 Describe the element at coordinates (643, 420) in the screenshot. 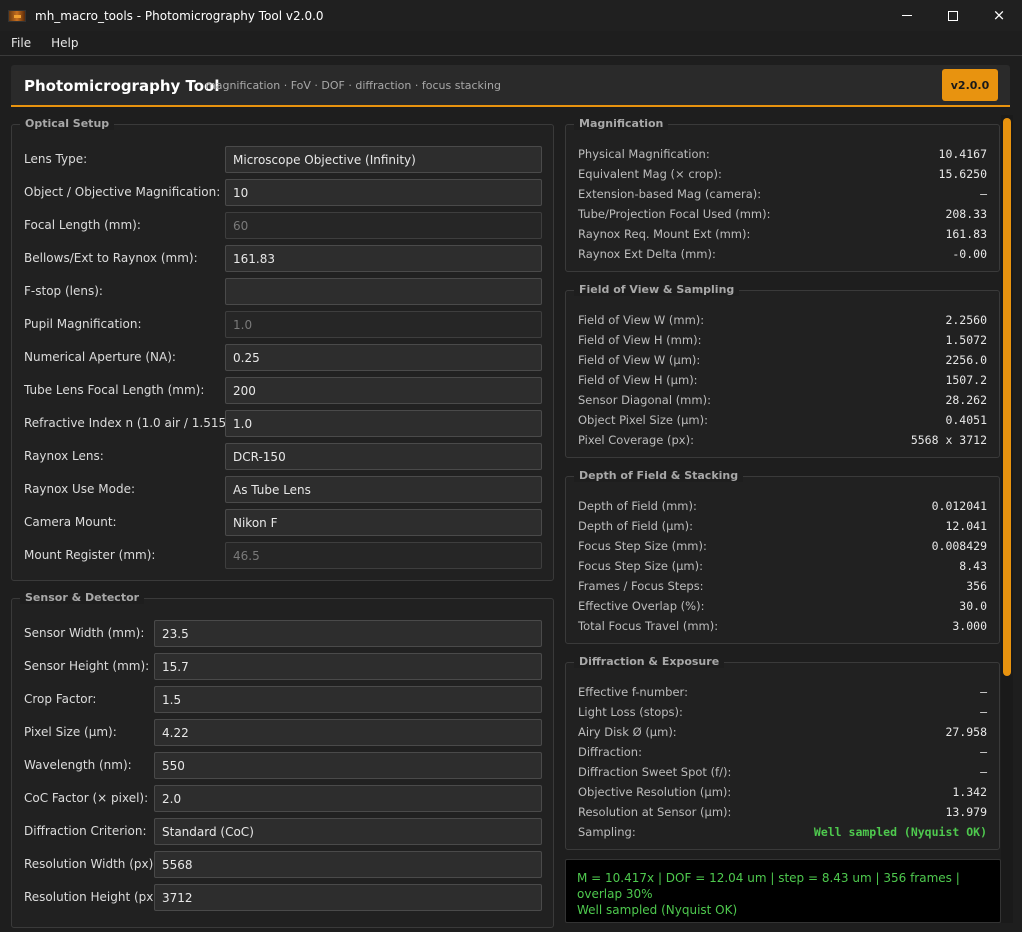

I see `result-label: Object Pixel Size (µm):` at that location.